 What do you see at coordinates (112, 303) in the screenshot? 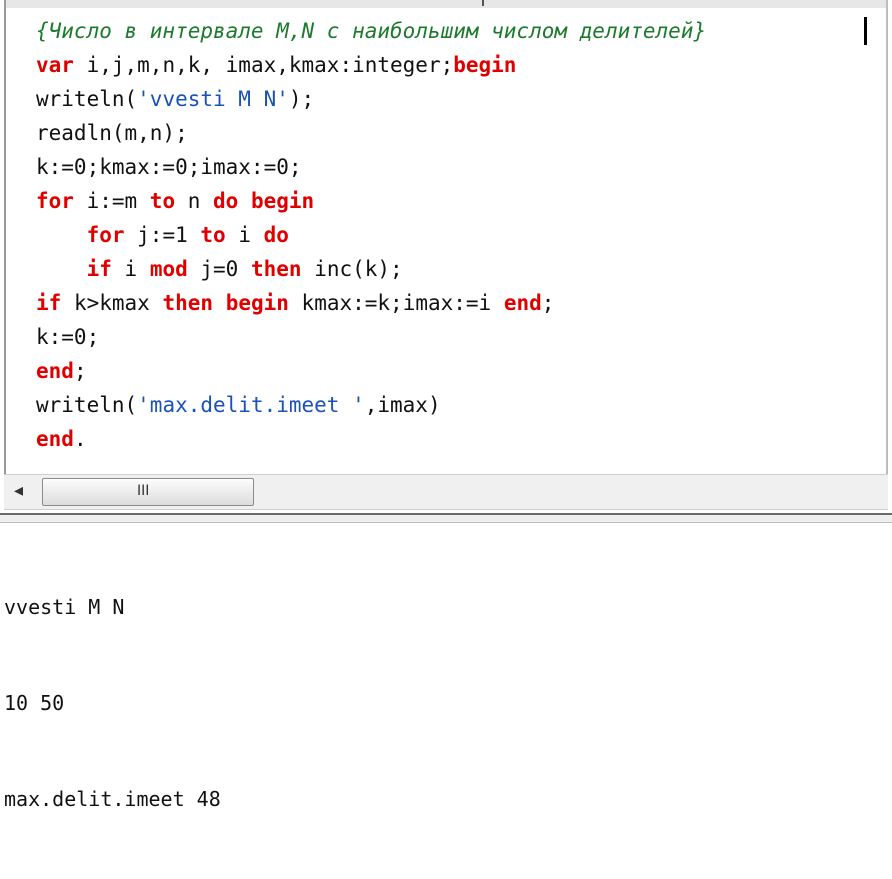
I see `code-token: k>kmax` at bounding box center [112, 303].